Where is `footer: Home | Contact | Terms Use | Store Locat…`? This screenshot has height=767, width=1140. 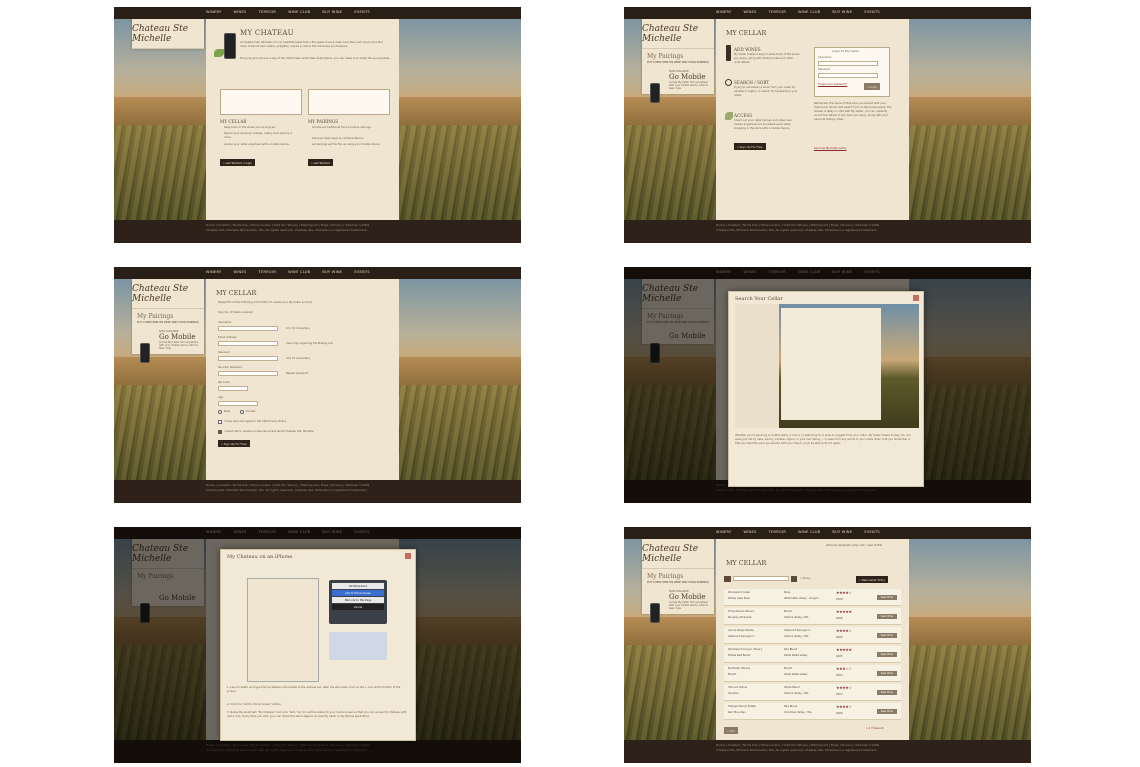
footer: Home | Contact | Terms Use | Store Locat… is located at coordinates (317, 491).